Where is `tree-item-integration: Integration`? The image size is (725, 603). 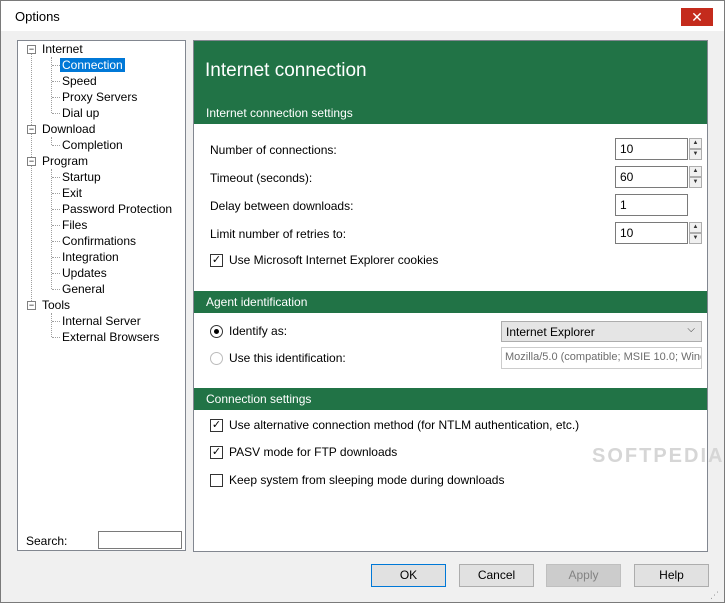
tree-item-integration: Integration is located at coordinates (90, 257).